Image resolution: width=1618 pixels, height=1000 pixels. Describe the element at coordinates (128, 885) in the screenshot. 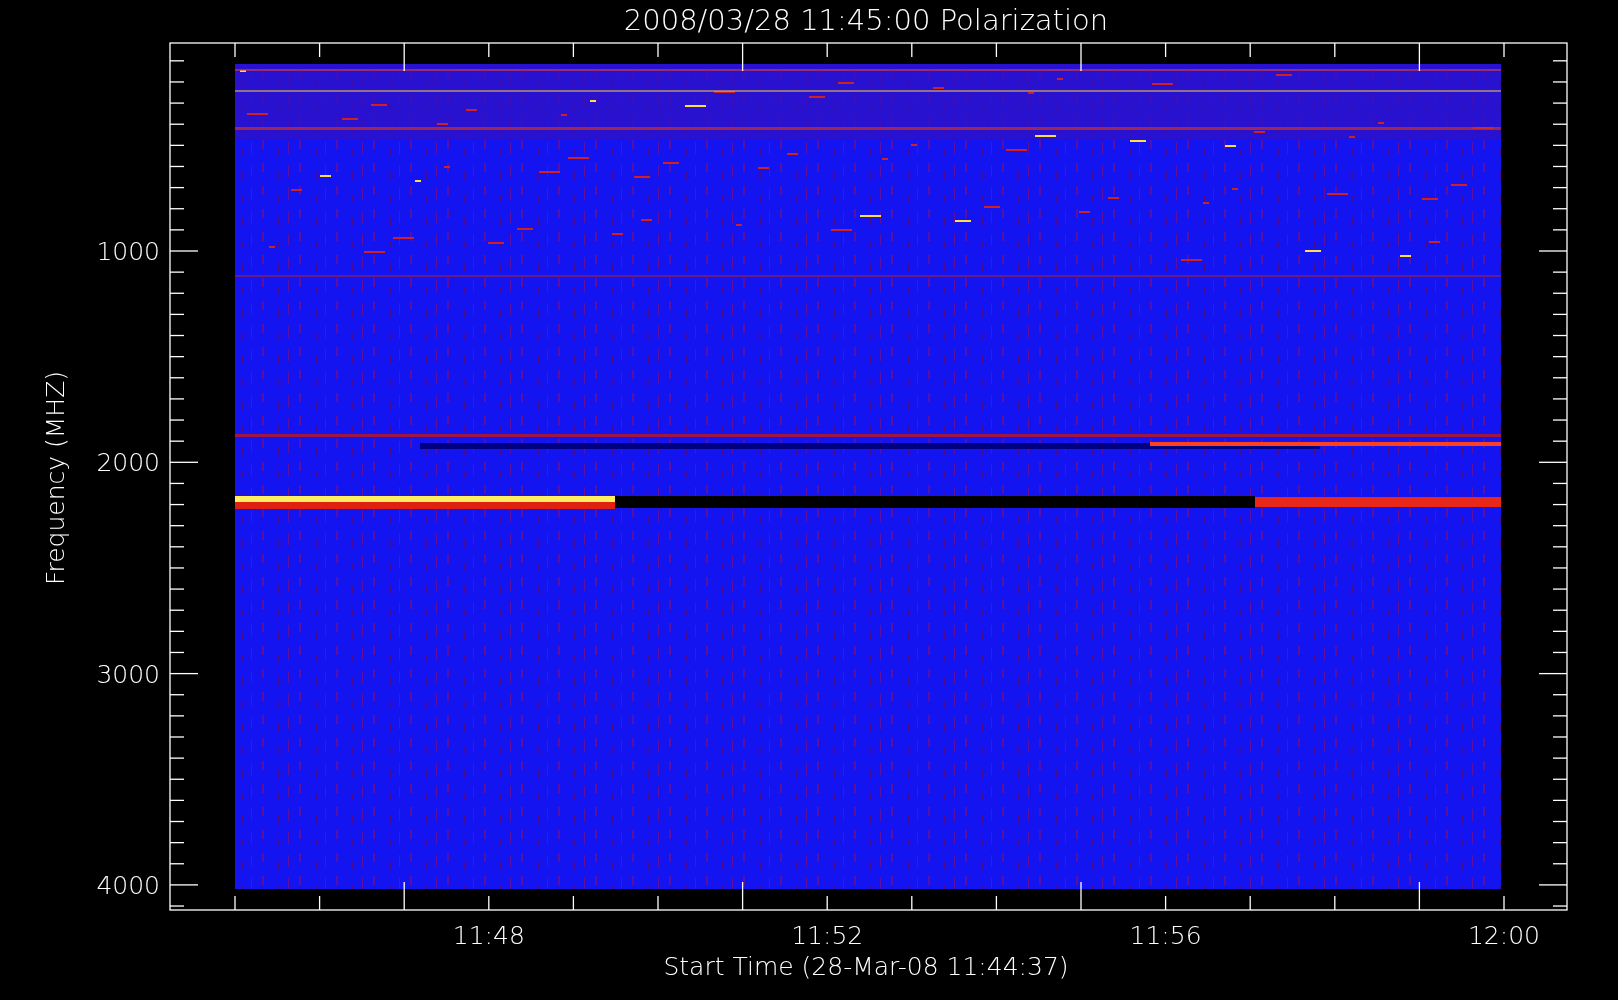

I see `tick-label: 4000` at that location.